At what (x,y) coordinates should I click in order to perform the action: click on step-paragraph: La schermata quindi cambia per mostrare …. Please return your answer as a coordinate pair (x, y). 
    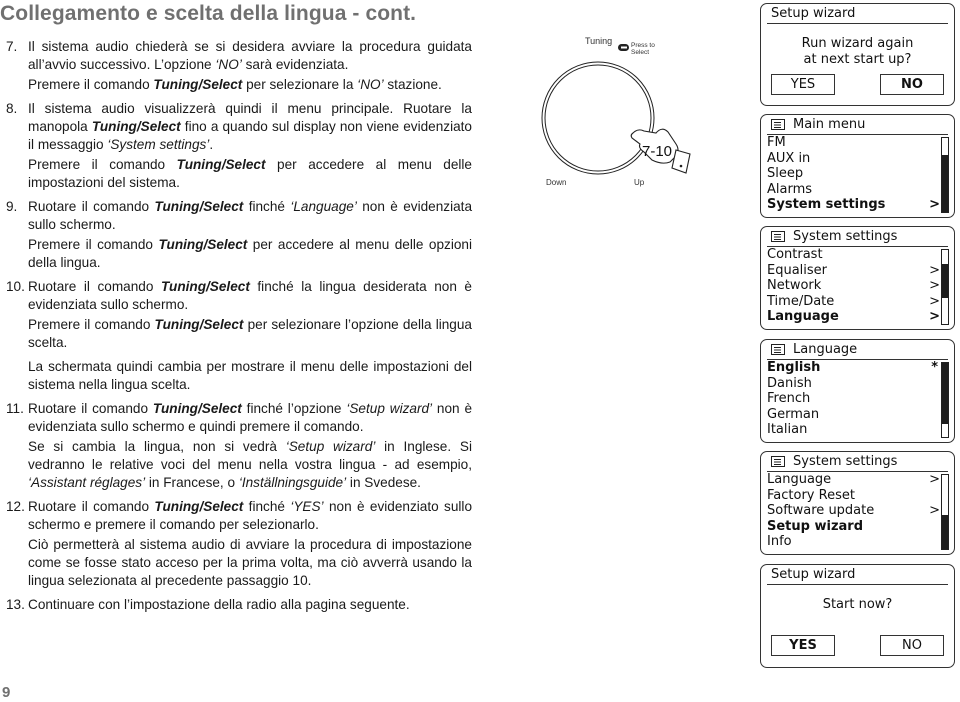
    Looking at the image, I should click on (250, 375).